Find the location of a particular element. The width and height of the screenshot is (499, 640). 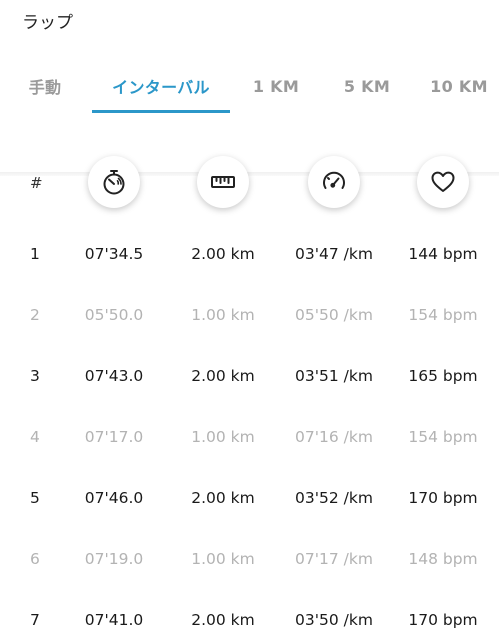

lap-heart-rate: 148 bpm is located at coordinates (443, 559).